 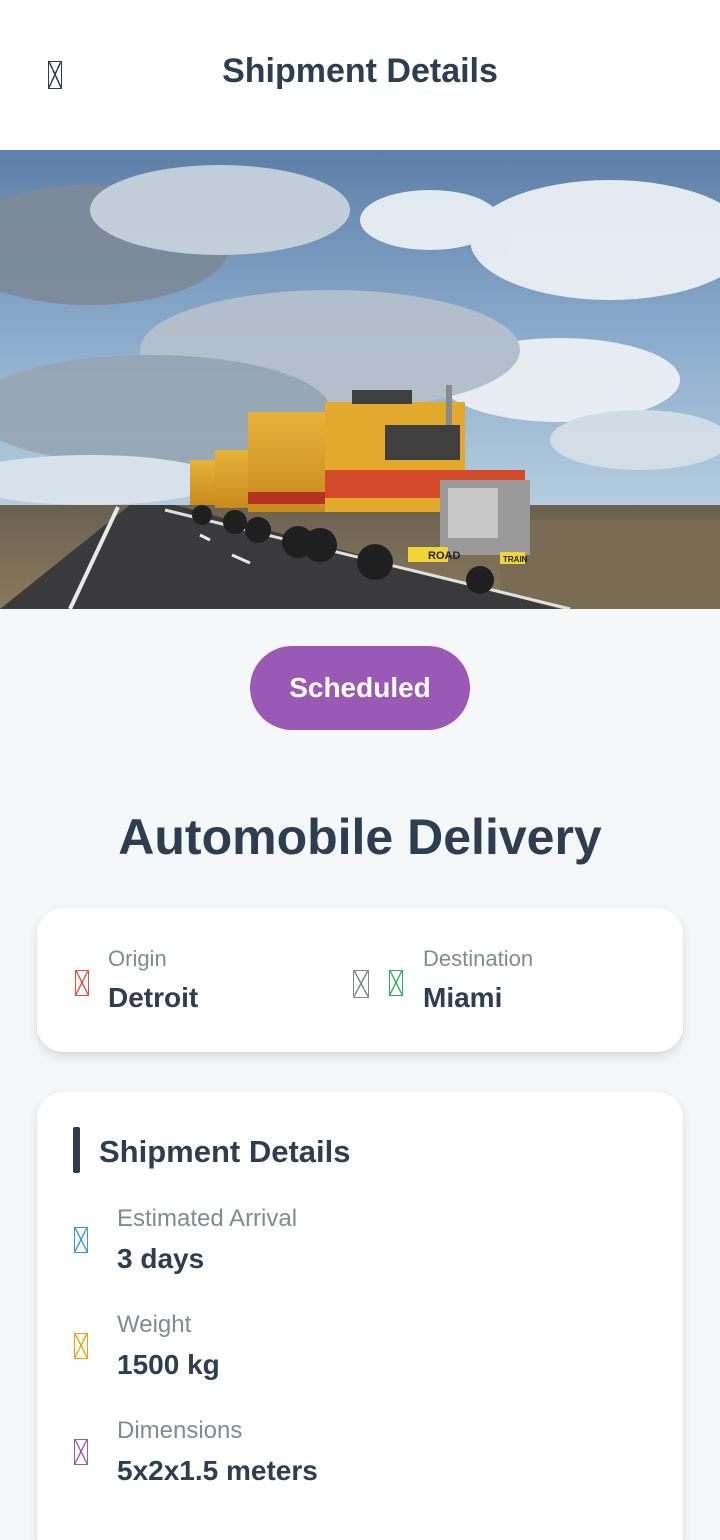 I want to click on section-accent-bar, so click(x=76, y=1150).